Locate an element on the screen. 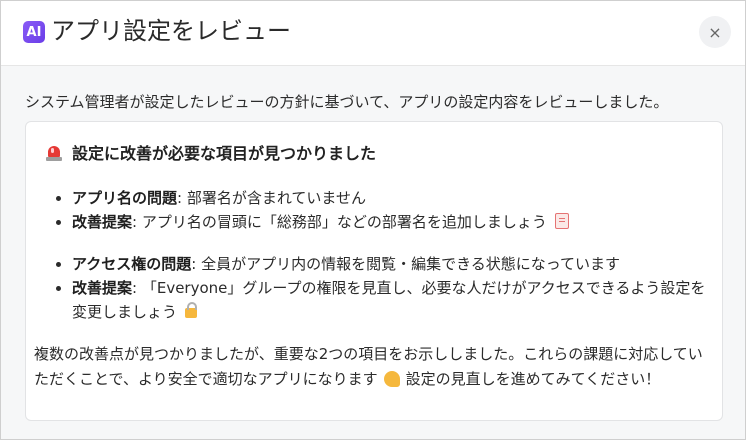 The image size is (748, 442). list-item: 改善提案: アプリ名の冒頭に「総務部」などの部署名を追加しましょう is located at coordinates (392, 222).